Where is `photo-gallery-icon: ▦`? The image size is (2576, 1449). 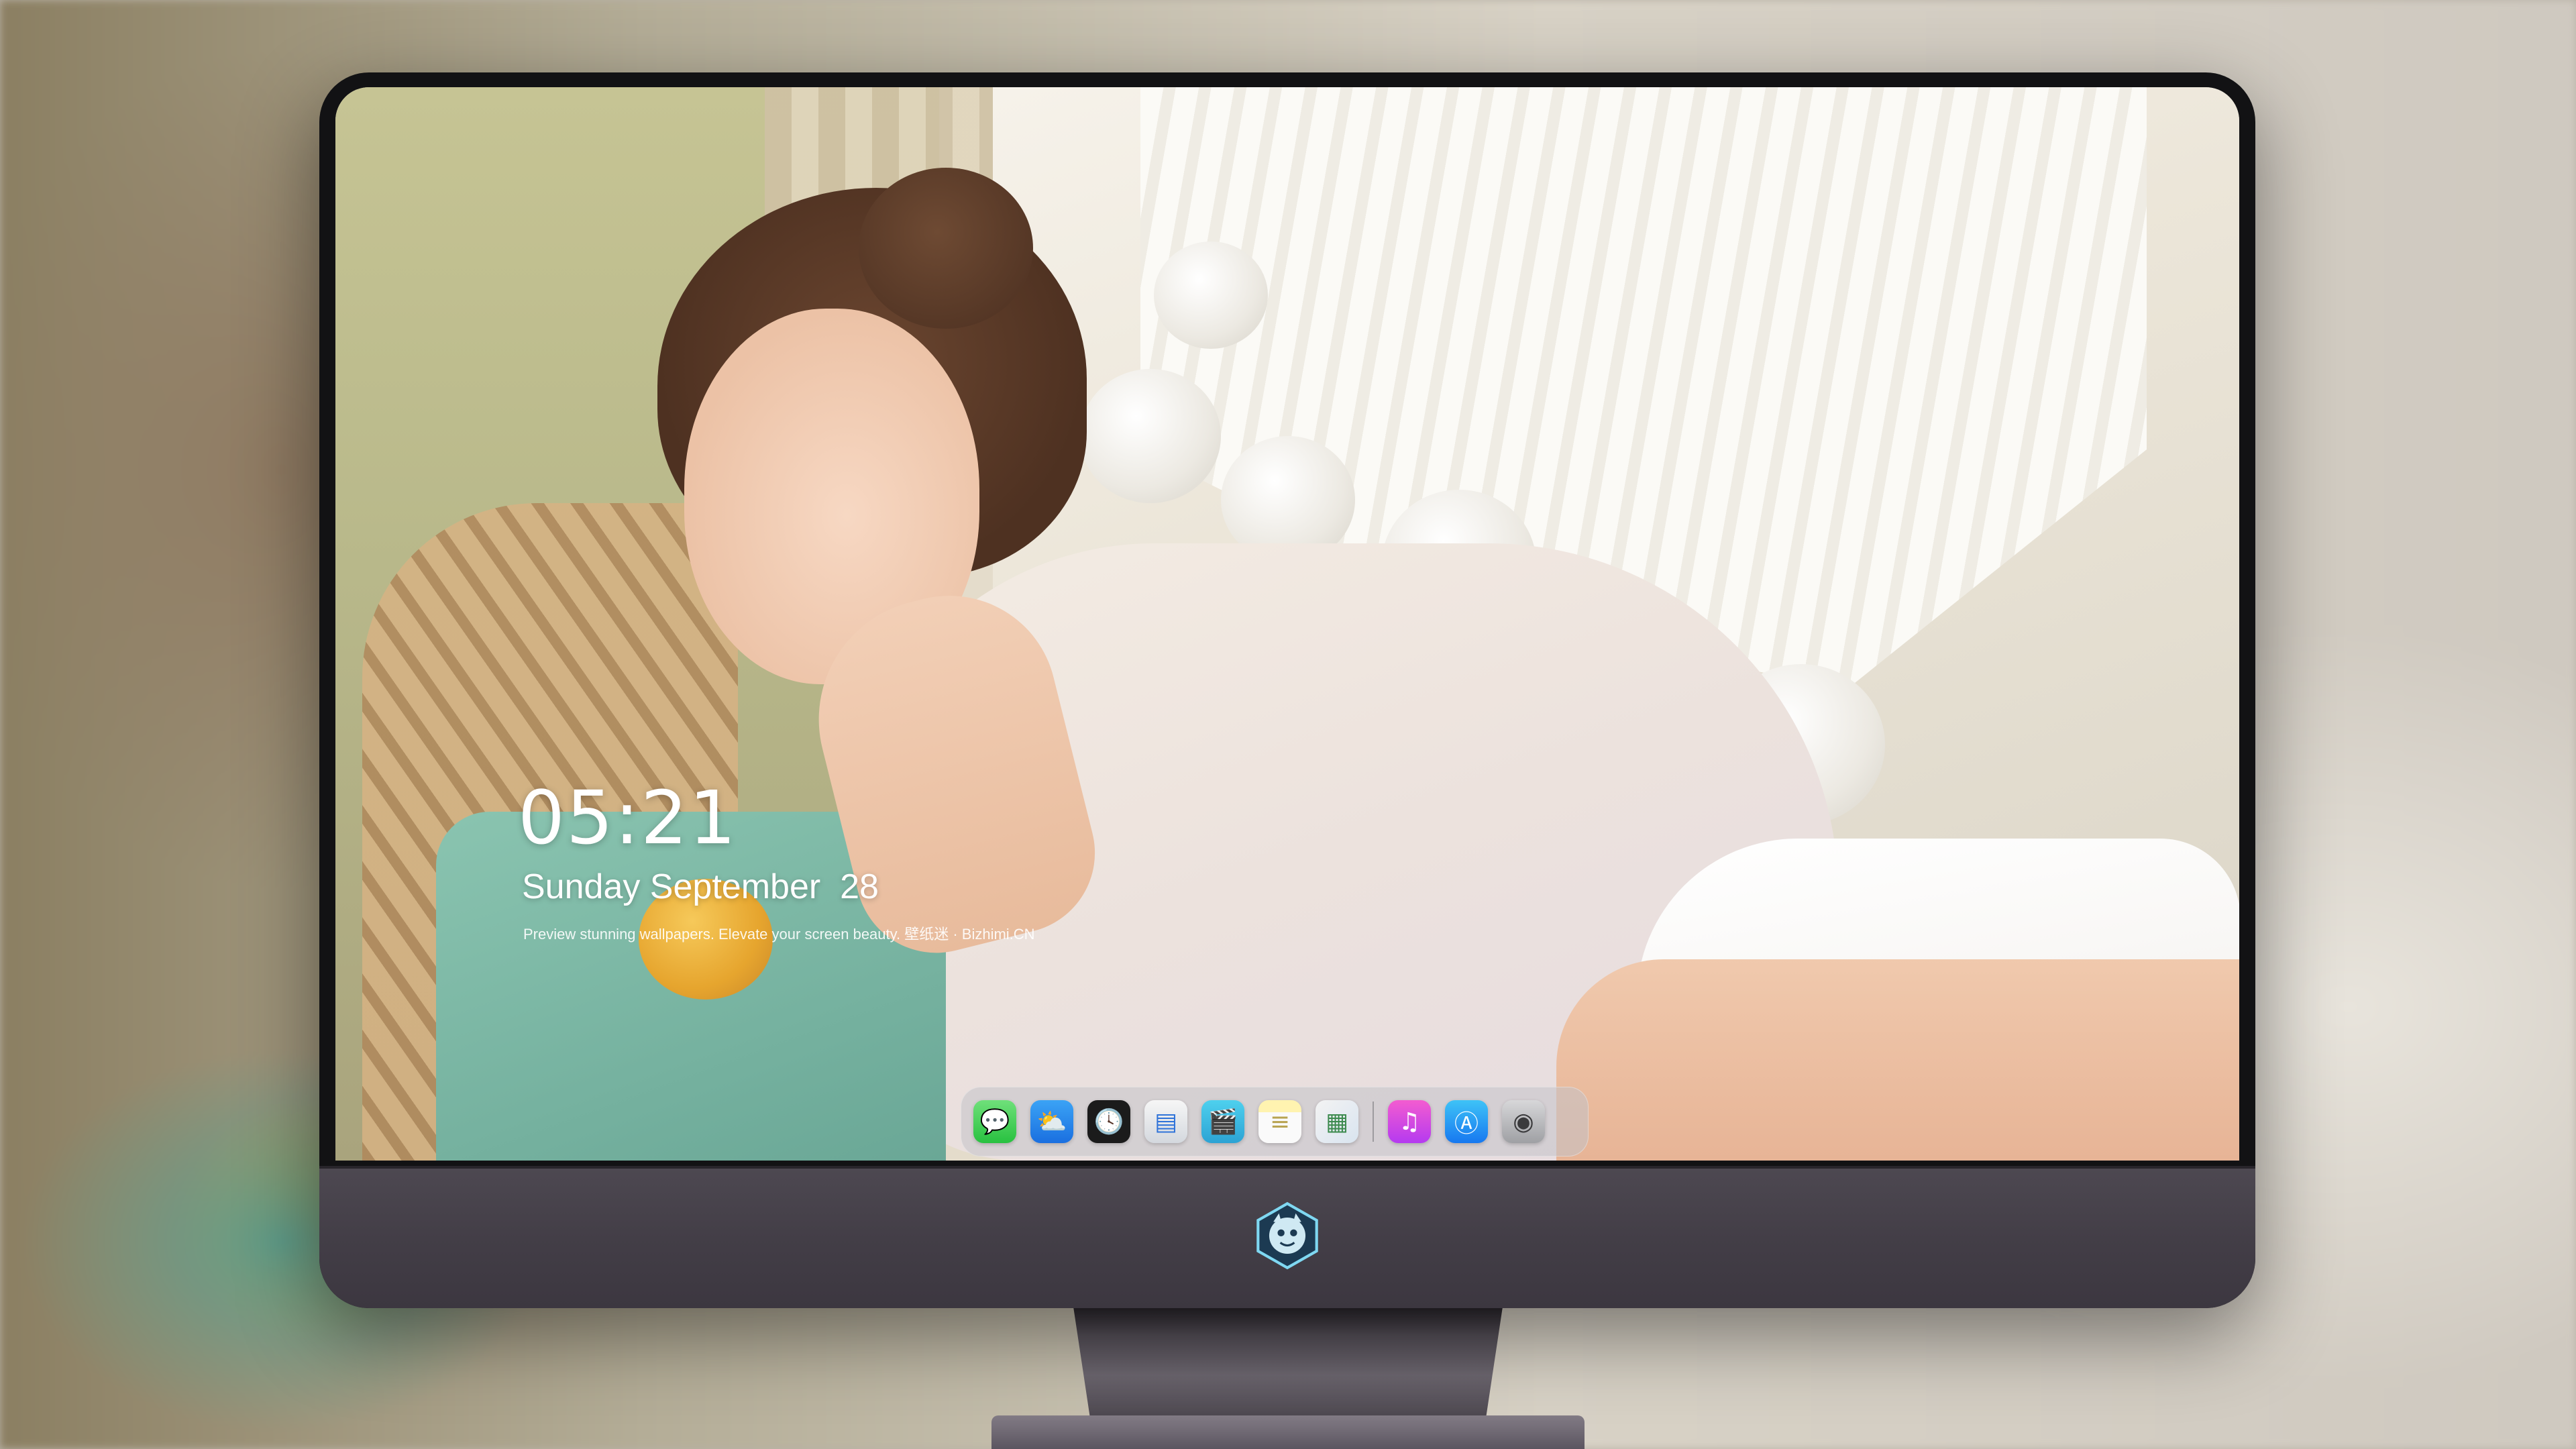
photo-gallery-icon: ▦ is located at coordinates (1337, 1121).